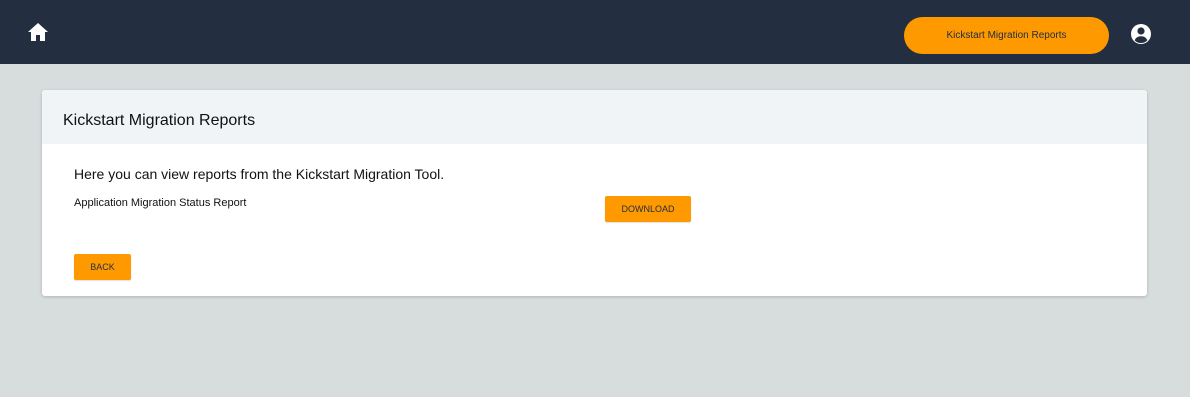  Describe the element at coordinates (594, 117) in the screenshot. I see `card-header: Kickstart Migration Reports` at that location.